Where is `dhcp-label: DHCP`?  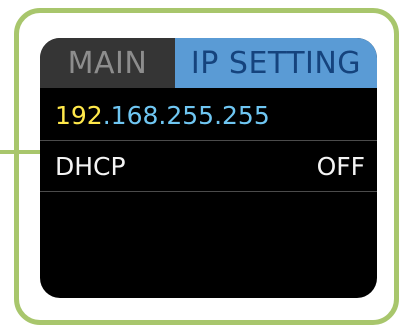
dhcp-label: DHCP is located at coordinates (90, 166).